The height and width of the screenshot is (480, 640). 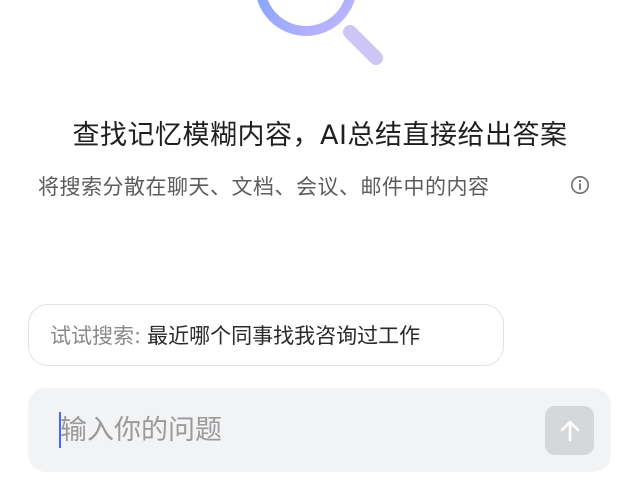 I want to click on question-input, so click(x=295, y=430).